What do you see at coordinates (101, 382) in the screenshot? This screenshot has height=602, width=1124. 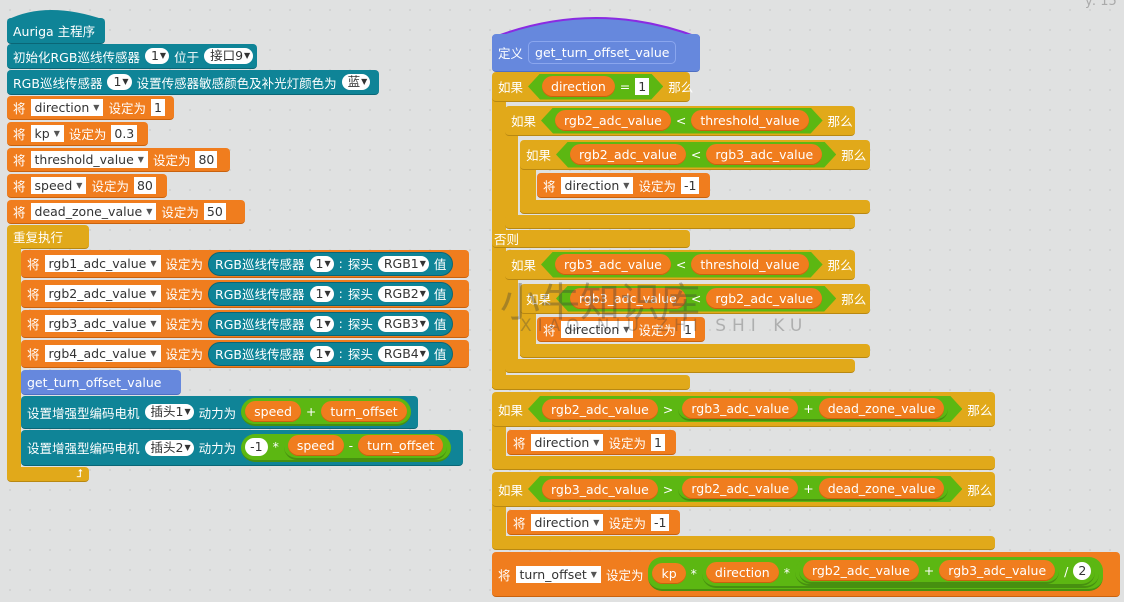 I see `call-get-turn-offset-block: get_turn_offset_value` at bounding box center [101, 382].